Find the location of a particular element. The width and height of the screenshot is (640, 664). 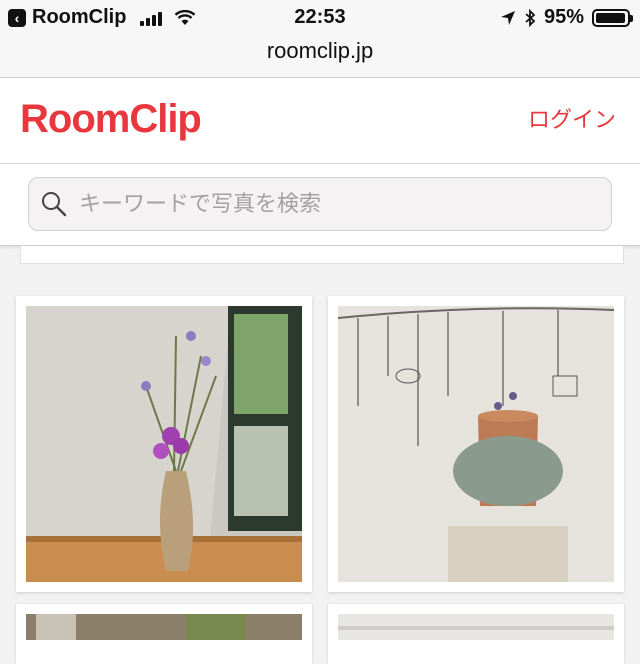

content-strip is located at coordinates (322, 255).